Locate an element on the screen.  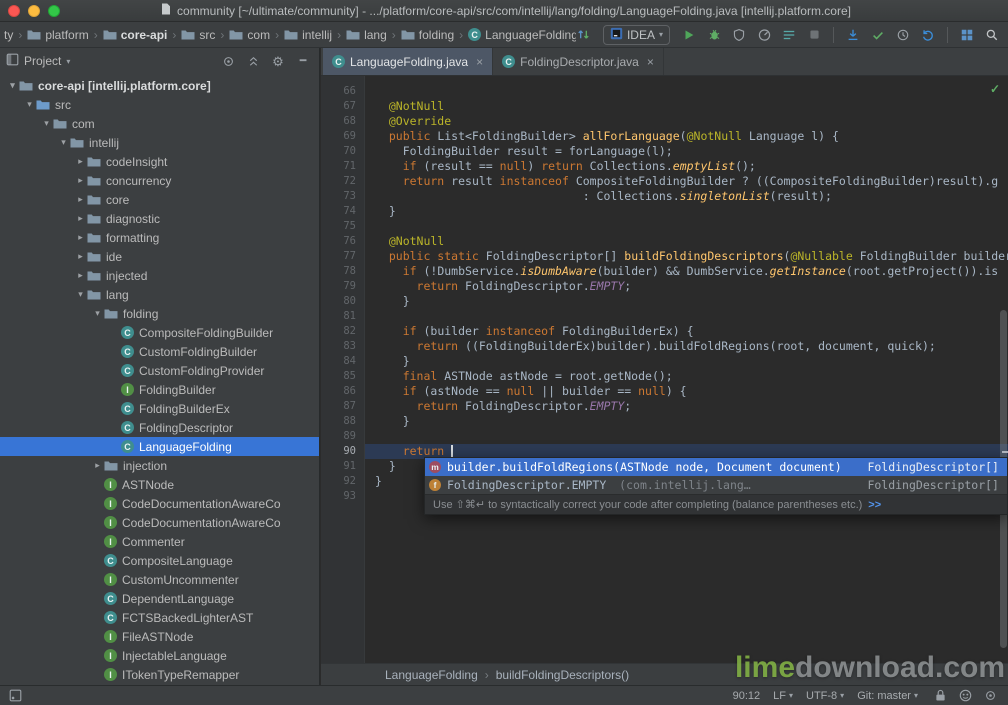
line-number: 83 is located at coordinates (342, 346).